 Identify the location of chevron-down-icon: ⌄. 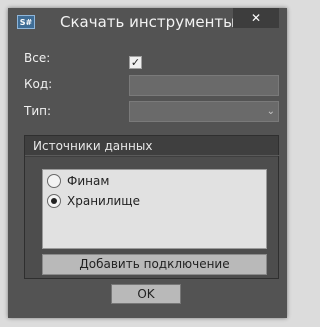
(270, 111).